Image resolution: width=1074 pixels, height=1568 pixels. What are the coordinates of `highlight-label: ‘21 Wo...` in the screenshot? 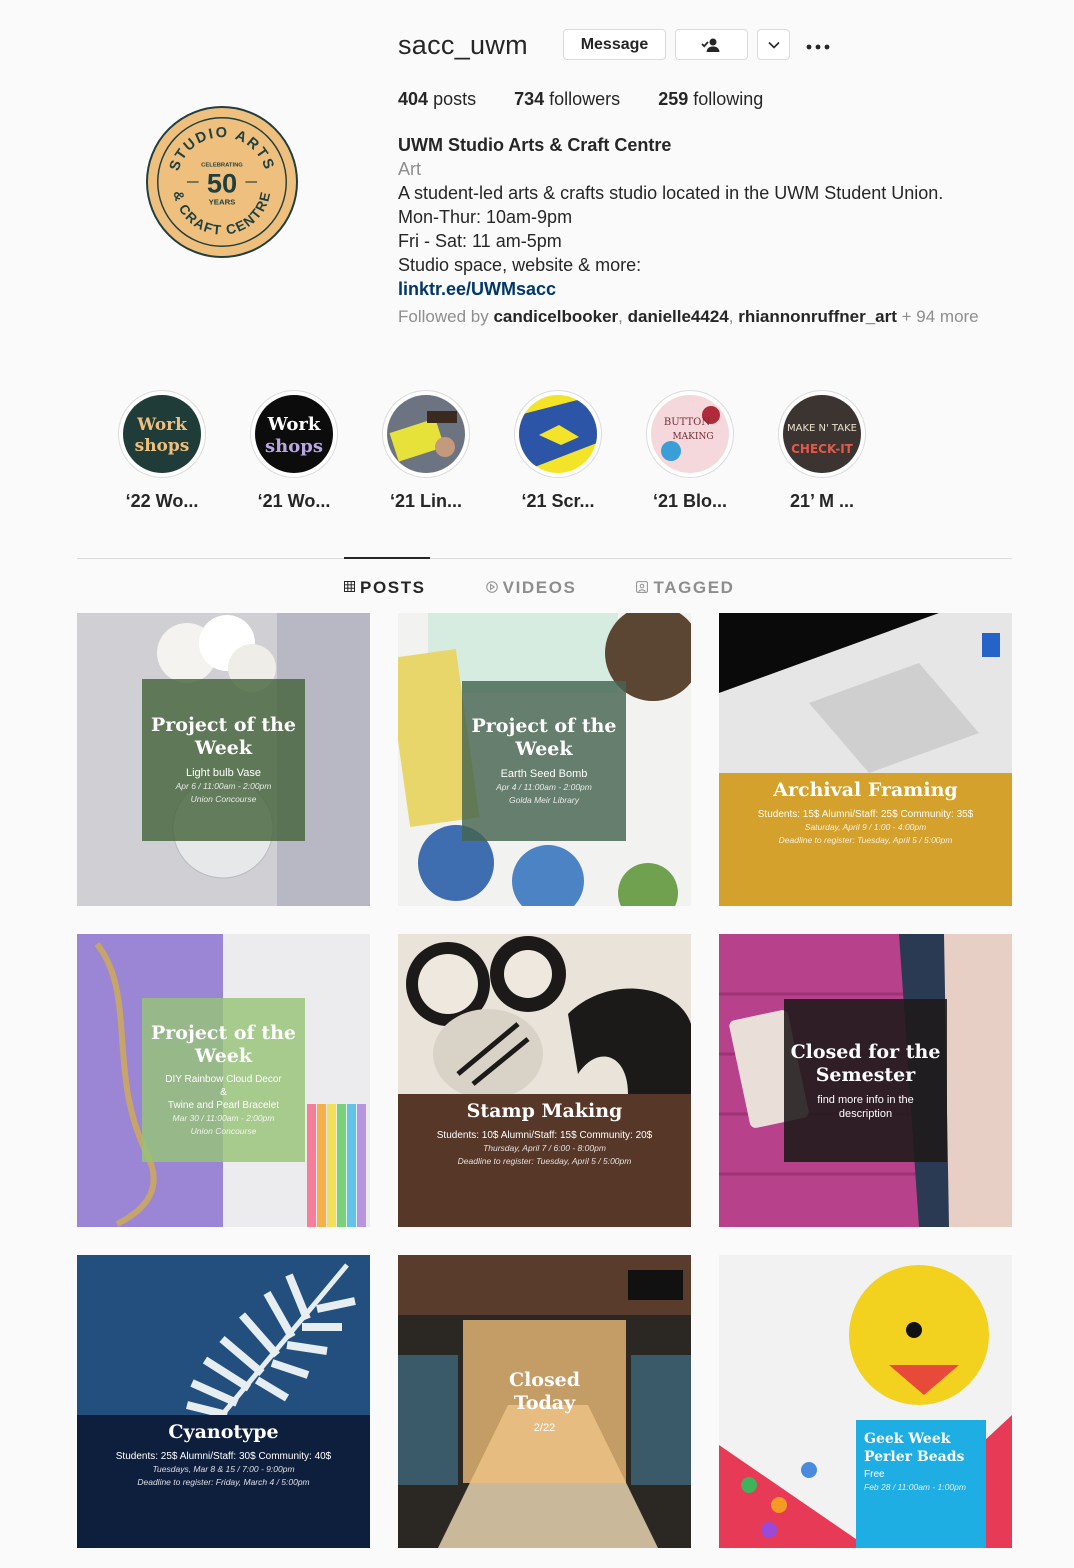 It's located at (294, 501).